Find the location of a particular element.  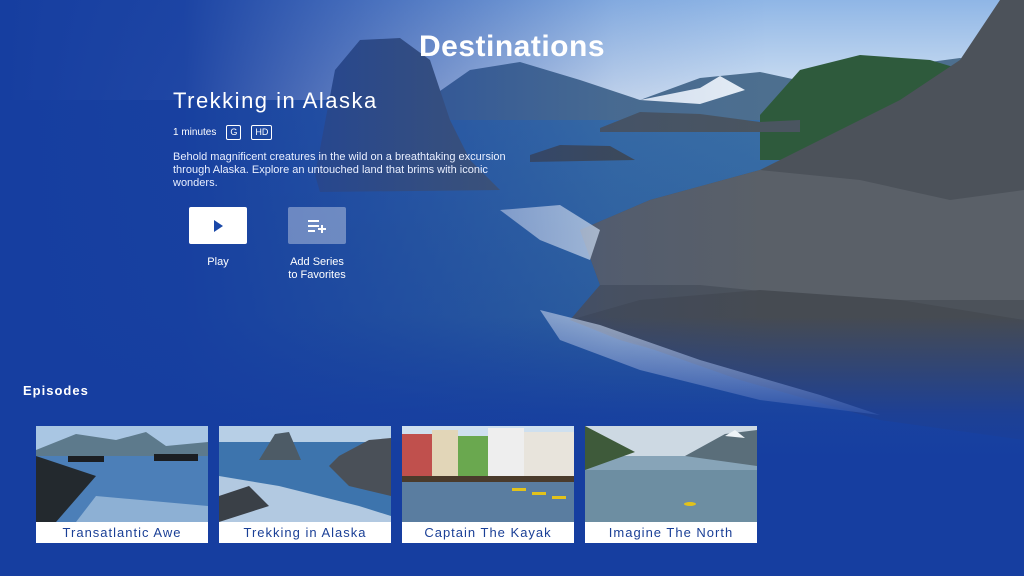

playlist-add-icon is located at coordinates (317, 226).